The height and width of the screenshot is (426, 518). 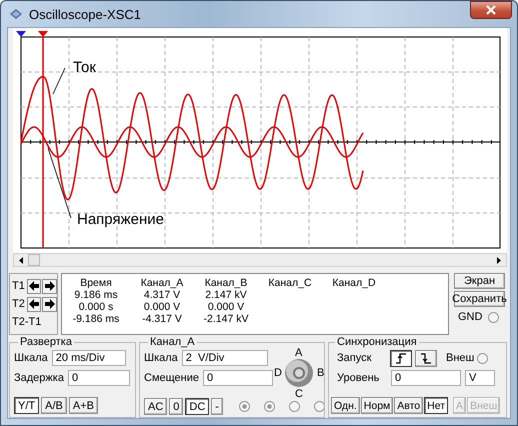 I want to click on scroll-thumb, so click(x=34, y=260).